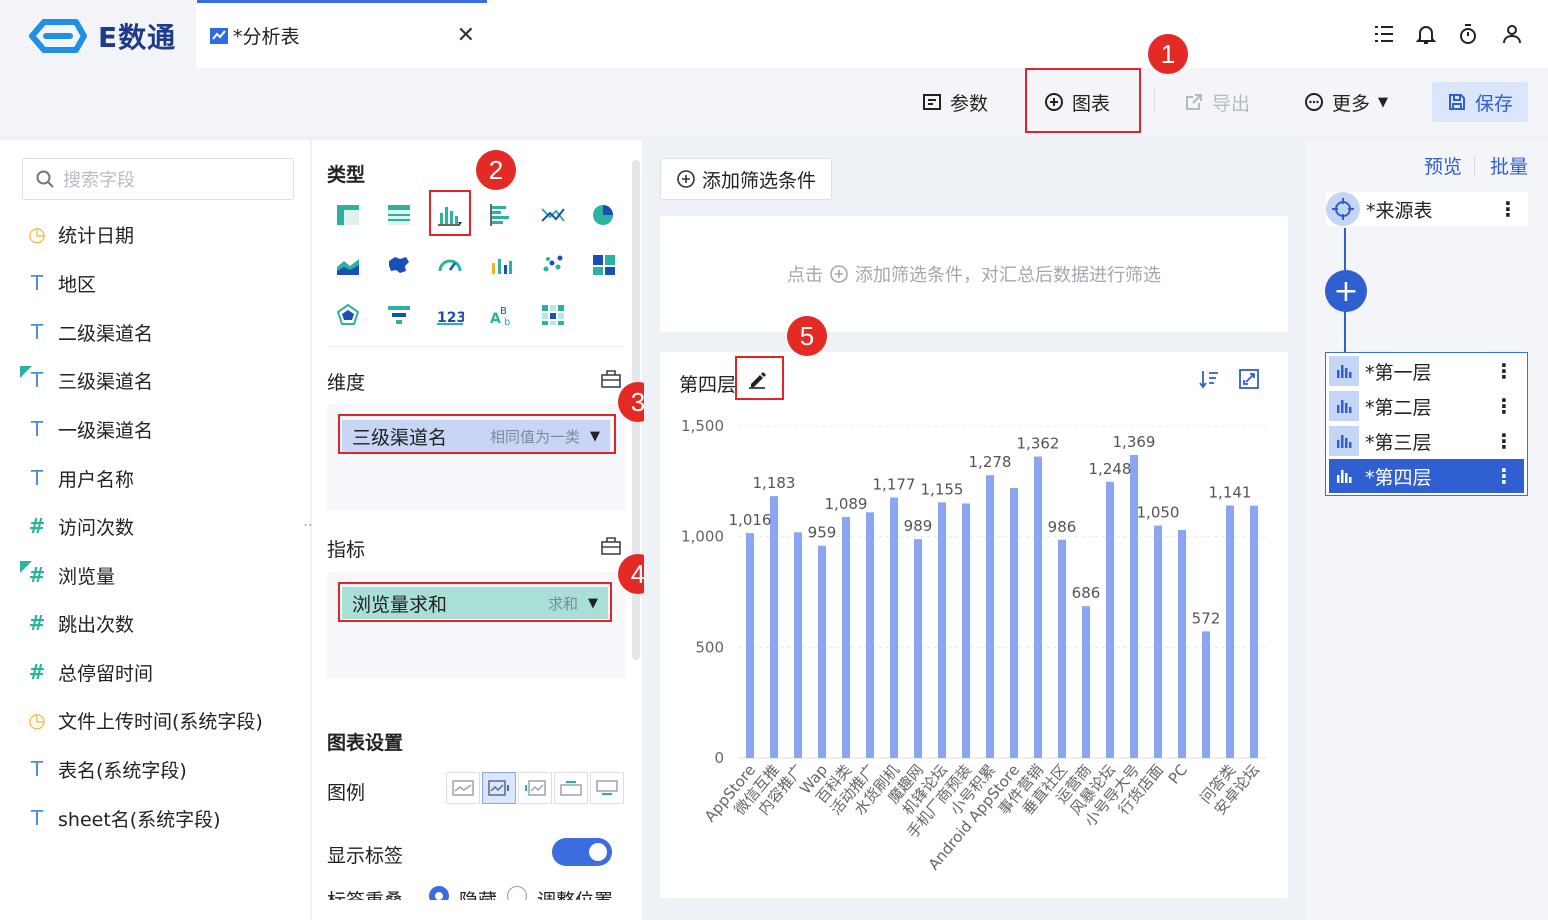  Describe the element at coordinates (80, 234) in the screenshot. I see `field-item: ◷ 统计日期` at that location.